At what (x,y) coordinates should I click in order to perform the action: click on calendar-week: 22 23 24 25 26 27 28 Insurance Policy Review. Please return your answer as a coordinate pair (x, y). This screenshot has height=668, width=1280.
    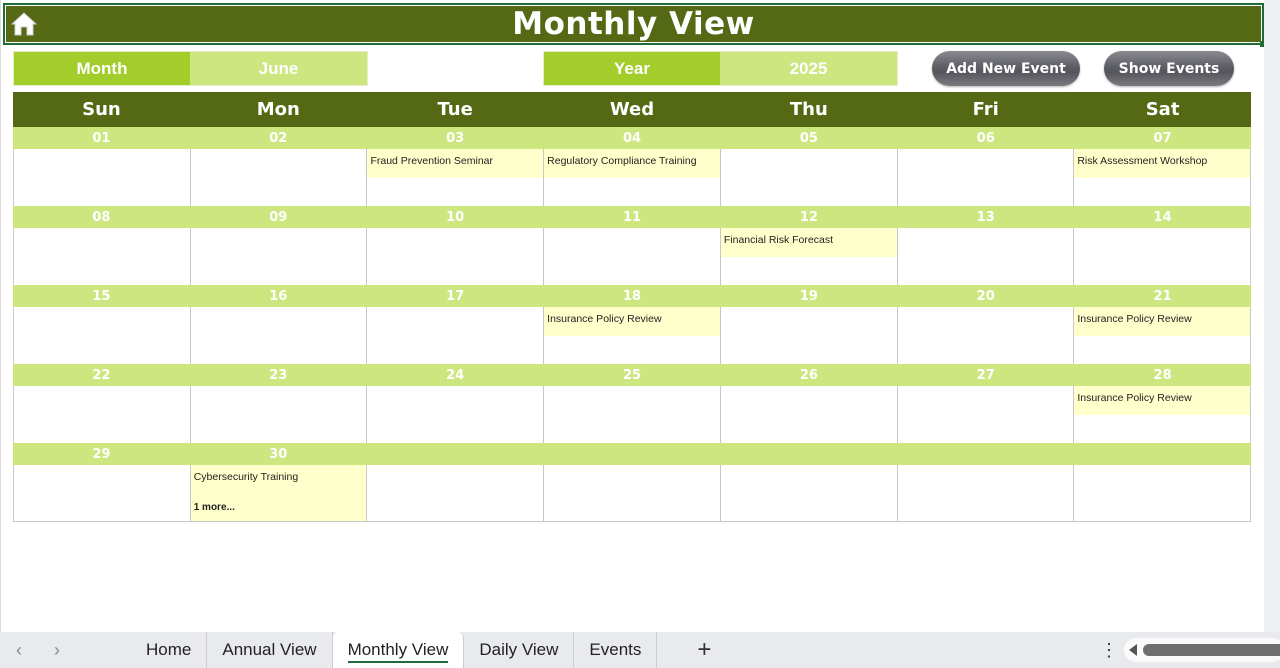
    Looking at the image, I should click on (632, 403).